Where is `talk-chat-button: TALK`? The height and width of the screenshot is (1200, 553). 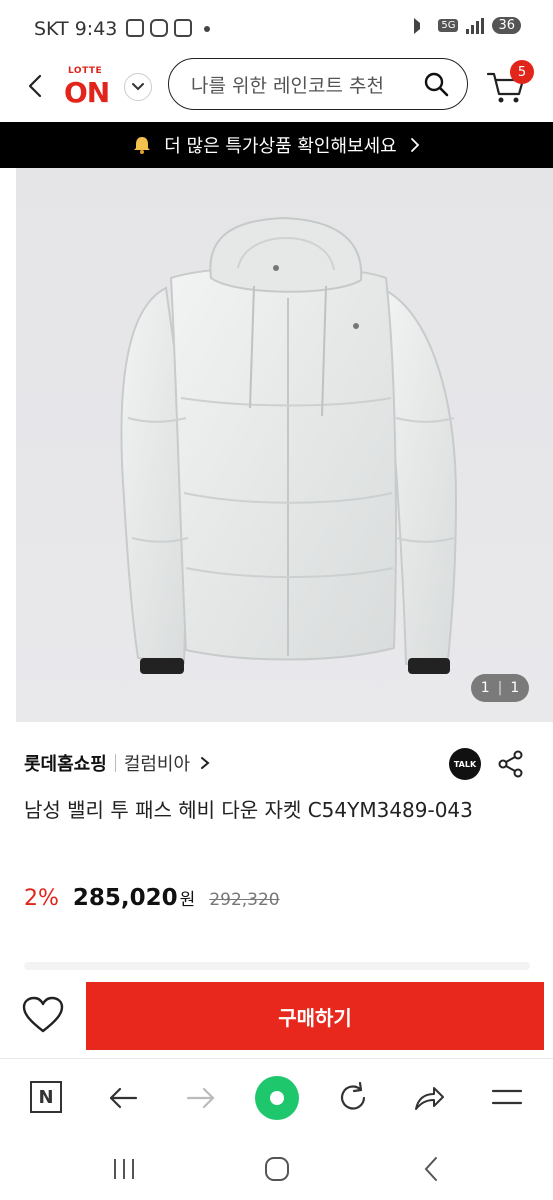
talk-chat-button: TALK is located at coordinates (465, 764).